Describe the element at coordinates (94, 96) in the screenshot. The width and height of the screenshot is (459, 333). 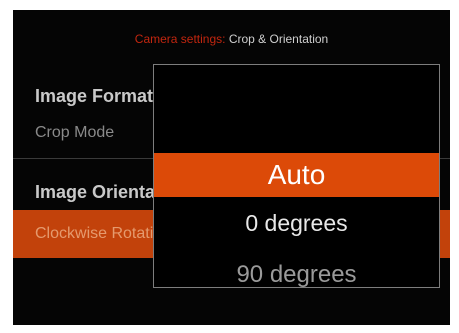
I see `image-format-heading: Image Format` at that location.